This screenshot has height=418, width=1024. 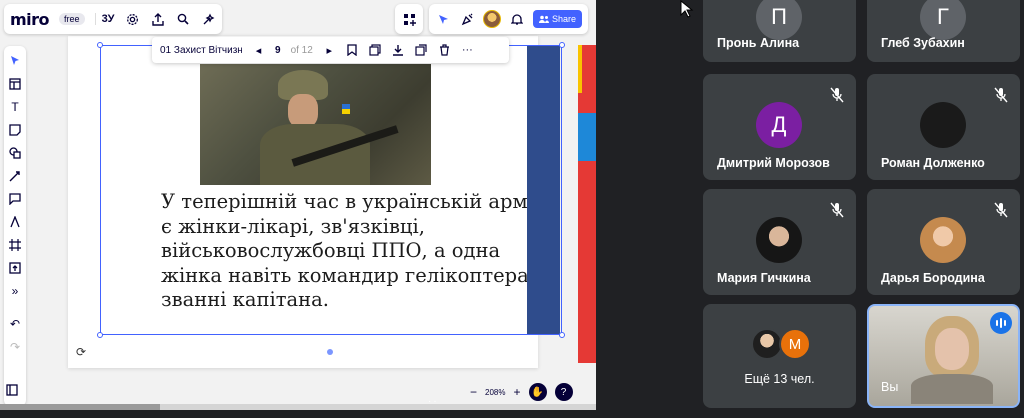 I want to click on participant-avatar: Д, so click(x=779, y=125).